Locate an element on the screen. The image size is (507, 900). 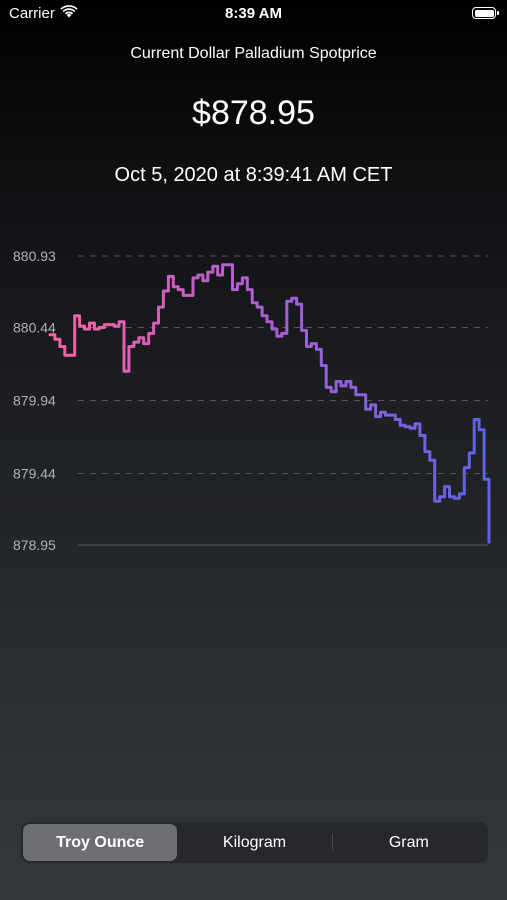
current-price: $878.95 is located at coordinates (253, 113).